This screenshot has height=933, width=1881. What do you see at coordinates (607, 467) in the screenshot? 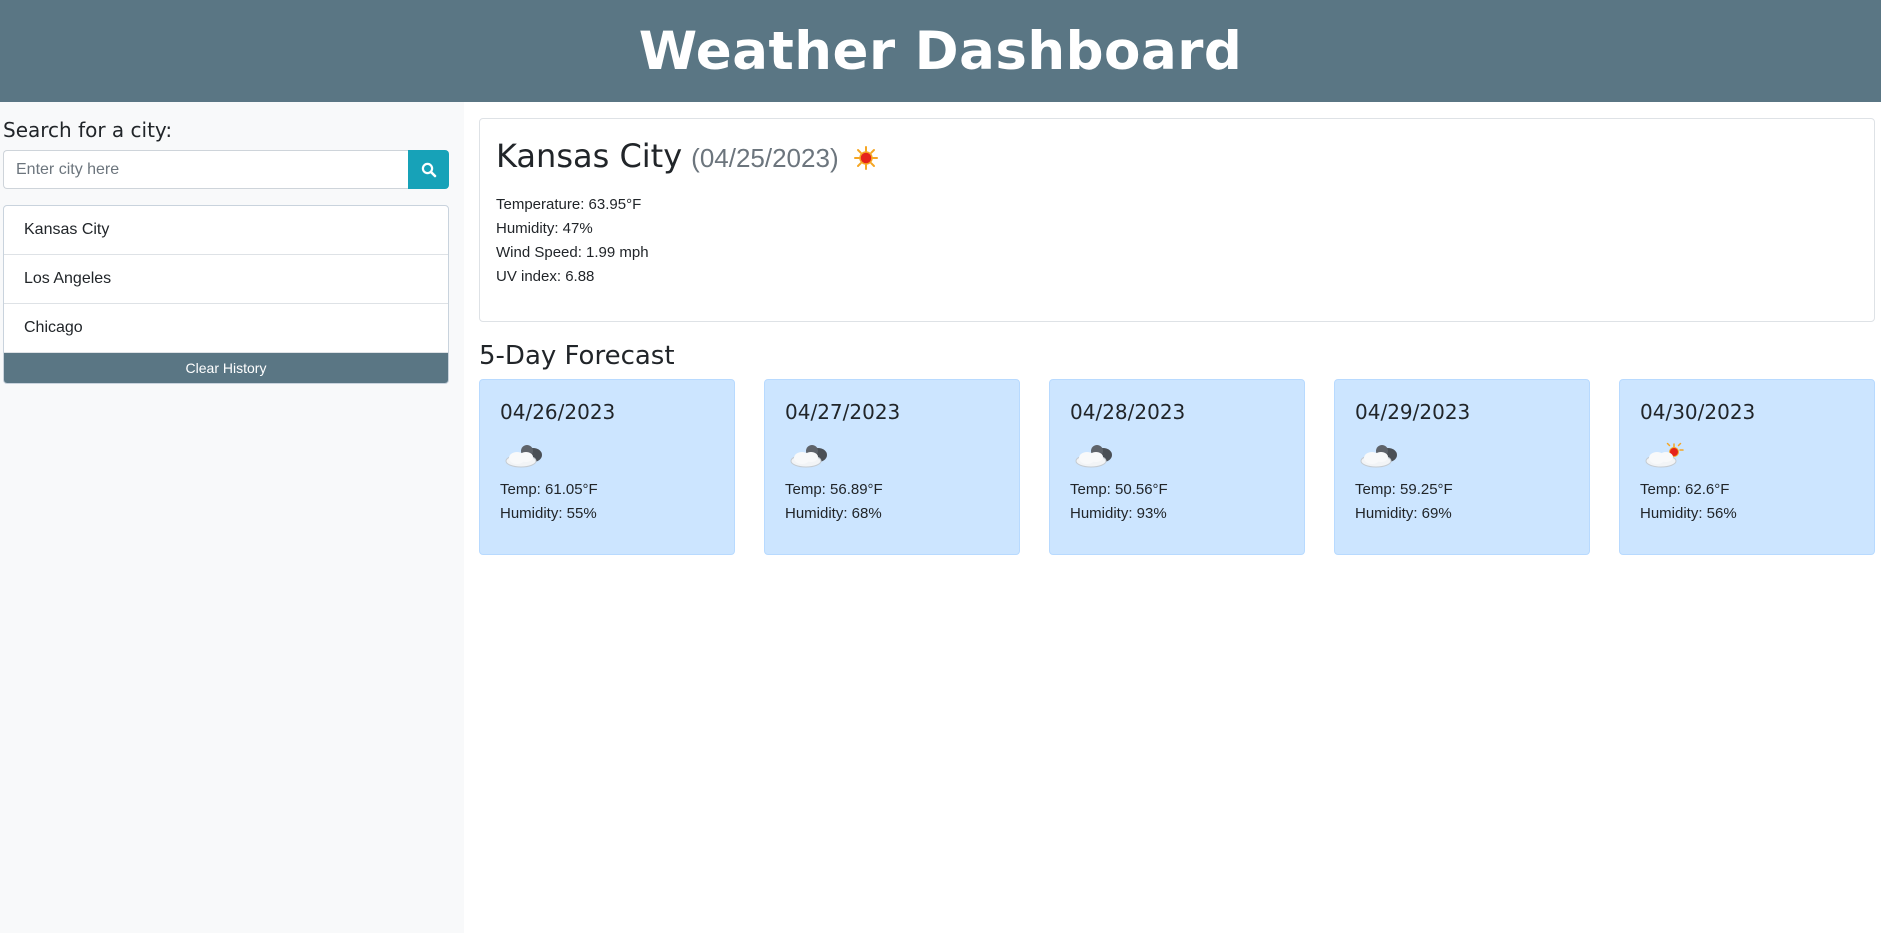
I see `forecast-card: 04/26/2023 Temp: 61.05°F Humidity: 55%` at bounding box center [607, 467].